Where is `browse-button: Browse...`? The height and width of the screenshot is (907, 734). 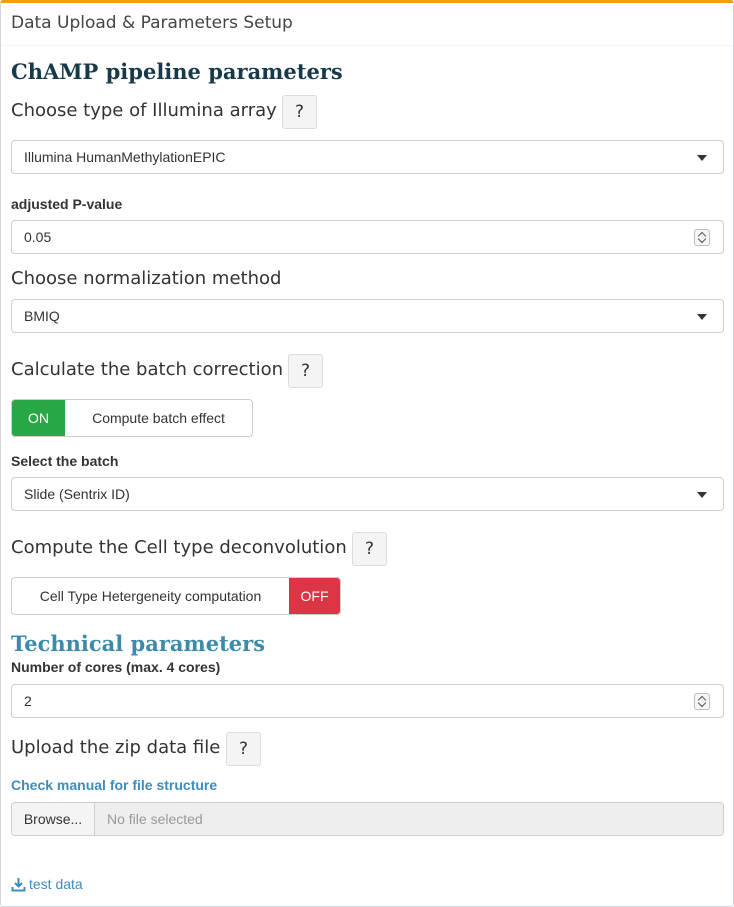 browse-button: Browse... is located at coordinates (53, 819).